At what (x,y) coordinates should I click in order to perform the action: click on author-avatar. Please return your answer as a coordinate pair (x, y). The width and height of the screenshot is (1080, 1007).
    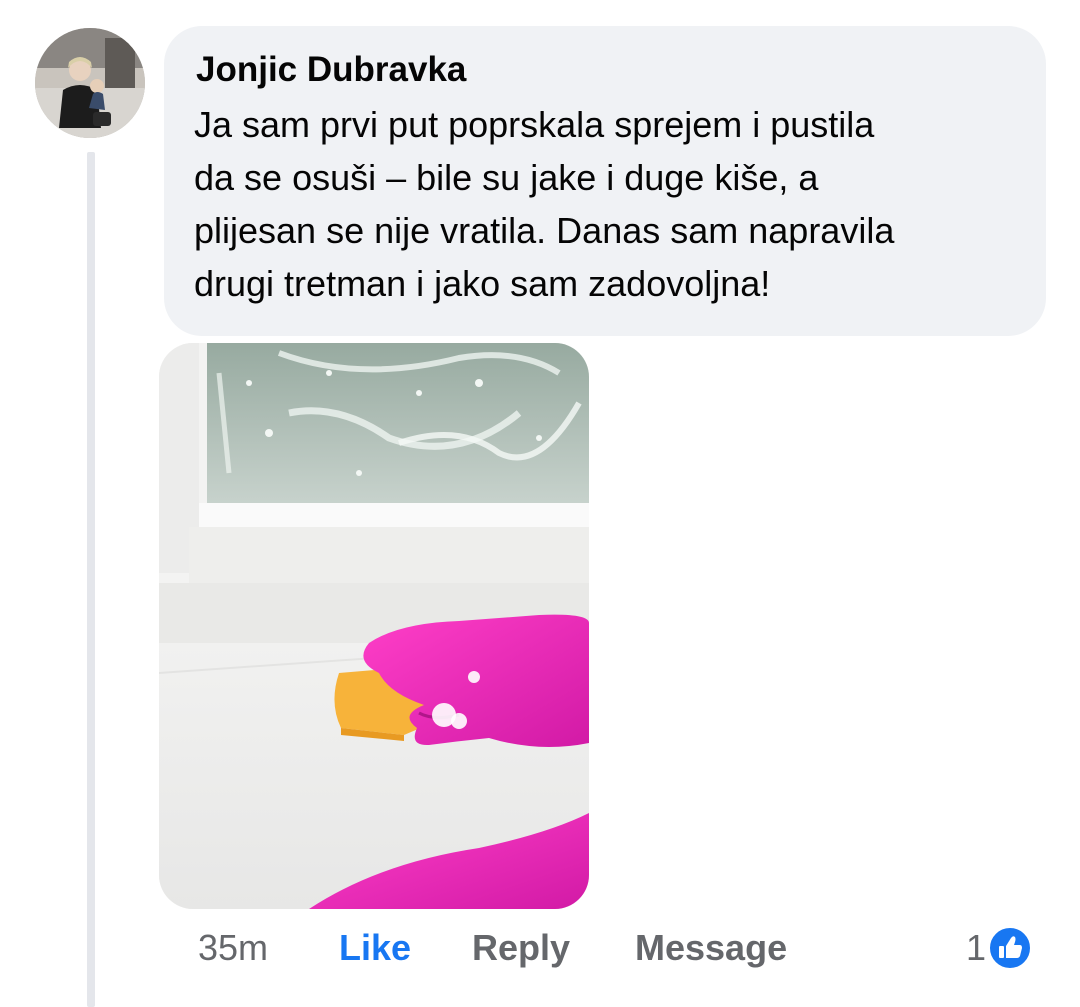
    Looking at the image, I should click on (90, 83).